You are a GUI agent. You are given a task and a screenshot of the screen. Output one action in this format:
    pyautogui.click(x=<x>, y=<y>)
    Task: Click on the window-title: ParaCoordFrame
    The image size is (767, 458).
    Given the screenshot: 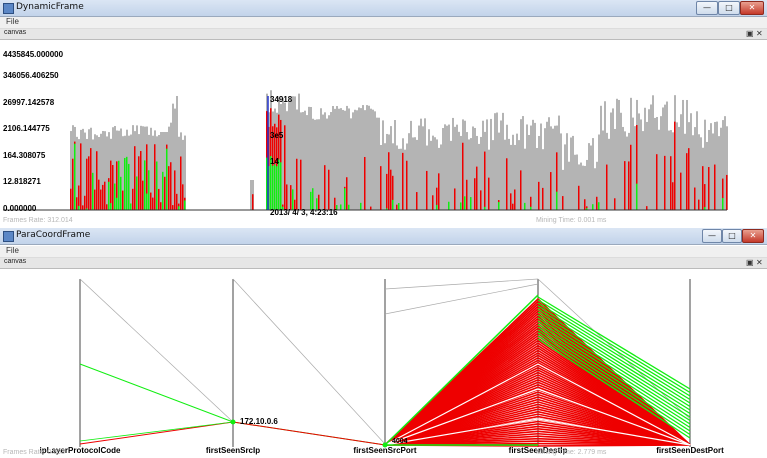 What is the action you would take?
    pyautogui.click(x=53, y=235)
    